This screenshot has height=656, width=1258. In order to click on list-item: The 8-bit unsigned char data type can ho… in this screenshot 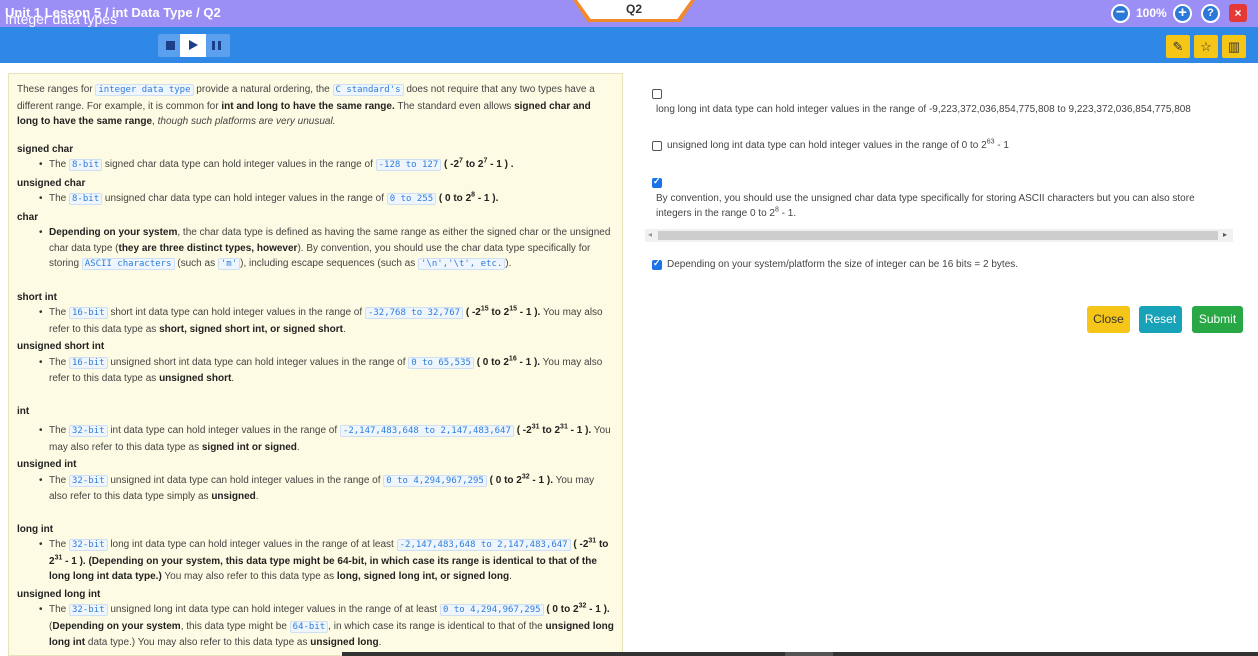, I will do `click(326, 199)`.